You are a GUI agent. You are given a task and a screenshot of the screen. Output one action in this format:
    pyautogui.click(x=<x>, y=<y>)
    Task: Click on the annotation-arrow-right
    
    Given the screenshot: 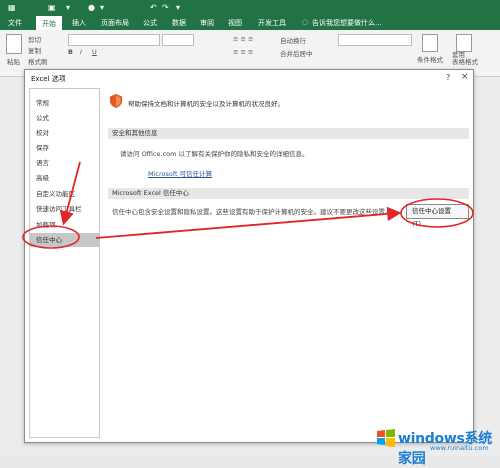 What is the action you would take?
    pyautogui.click(x=248, y=222)
    